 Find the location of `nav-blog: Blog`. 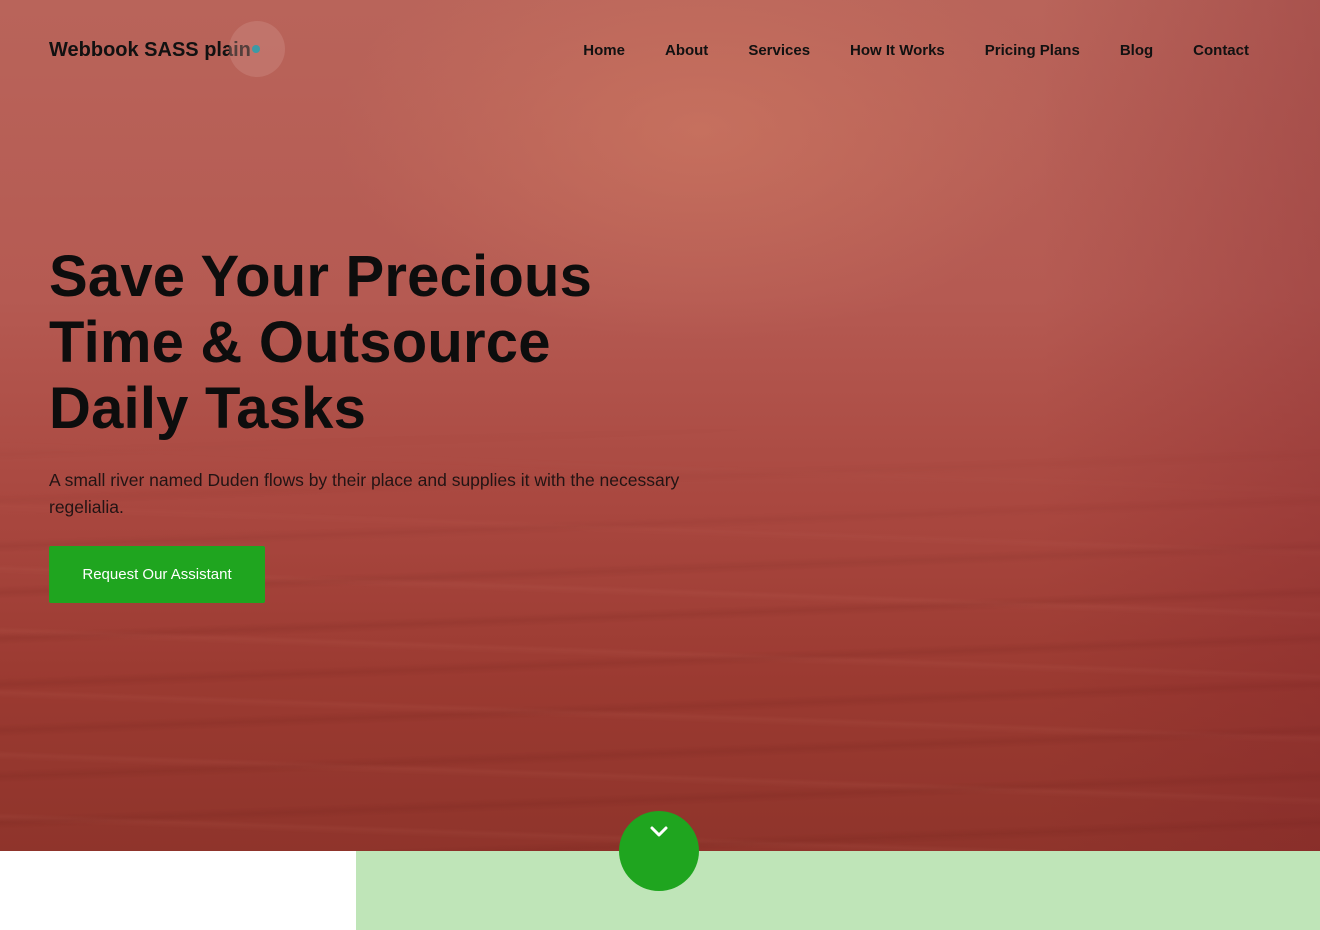

nav-blog: Blog is located at coordinates (1136, 50).